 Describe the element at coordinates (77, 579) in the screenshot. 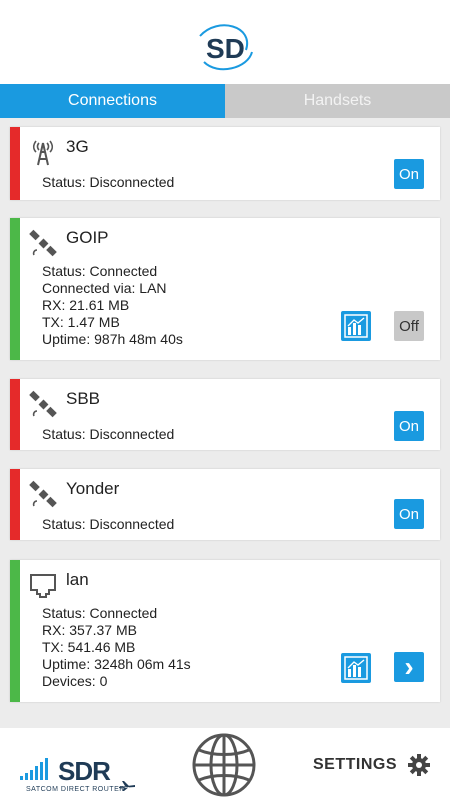

I see `connection-name: lan` at that location.